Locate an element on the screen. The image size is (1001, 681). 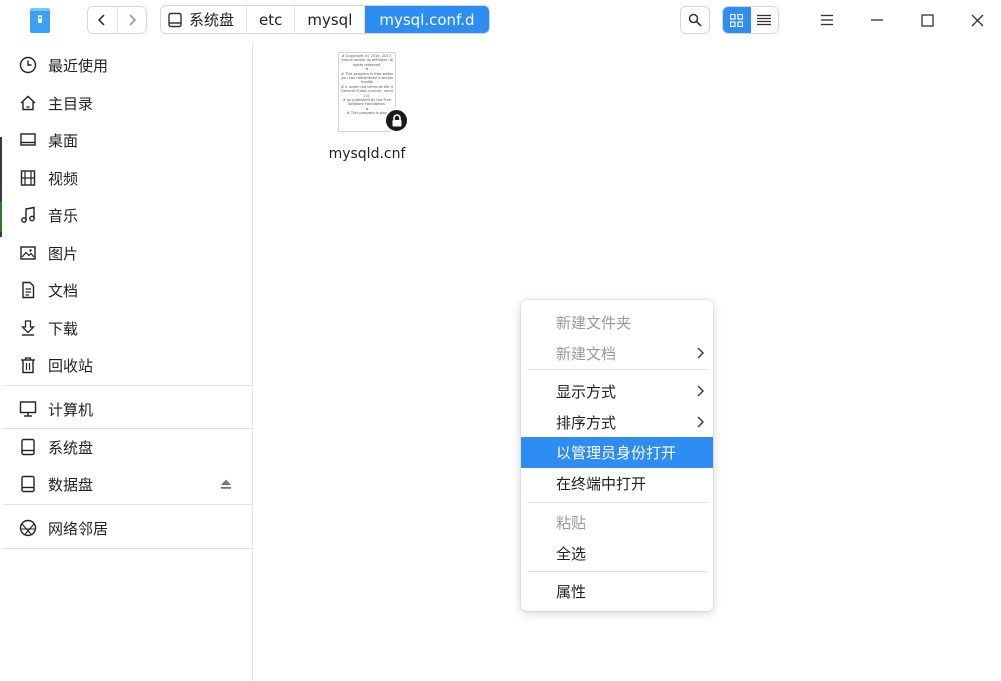
sidebar-item-label: 下载 is located at coordinates (63, 328).